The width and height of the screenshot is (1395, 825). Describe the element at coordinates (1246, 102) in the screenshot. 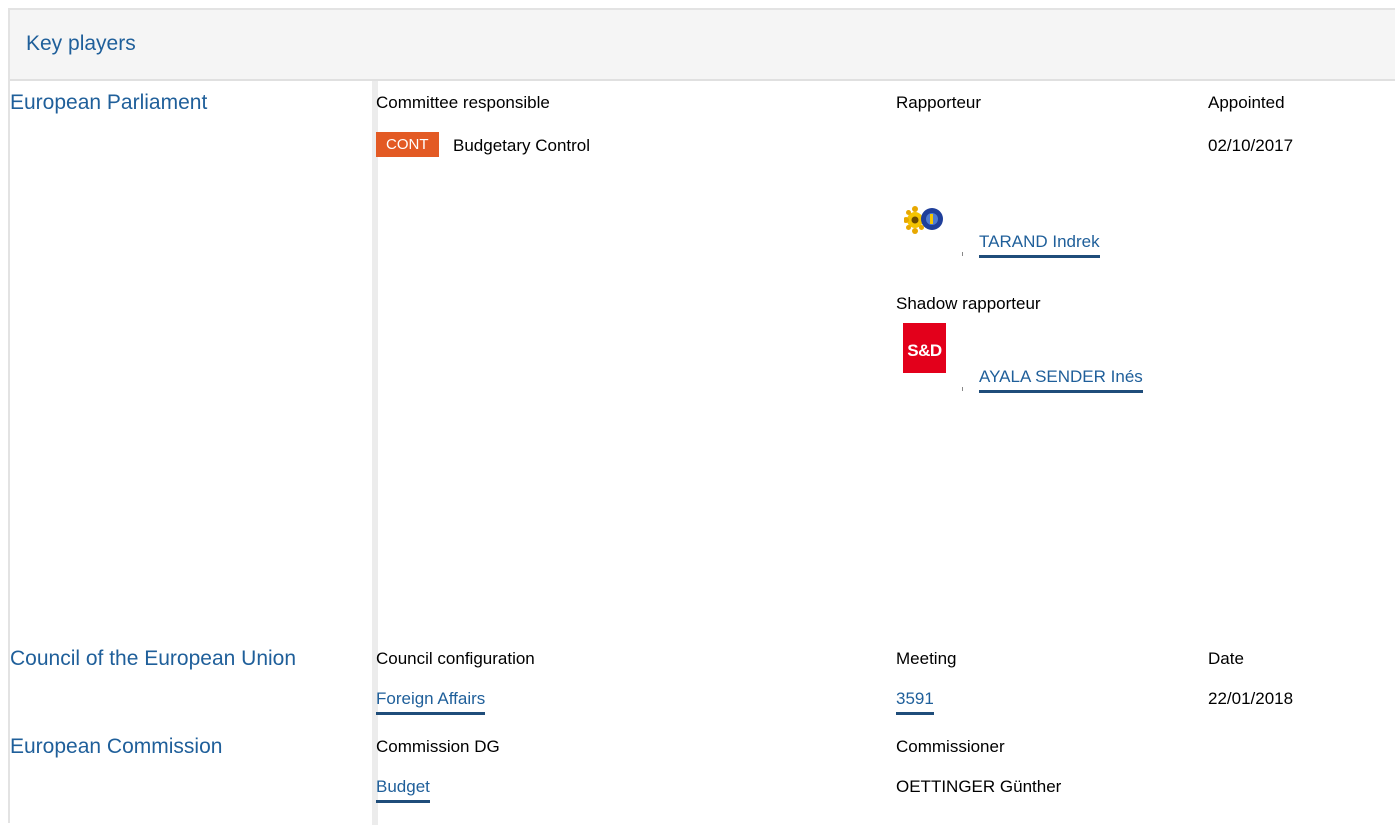

I see `col-header-appointed: Appointed` at that location.